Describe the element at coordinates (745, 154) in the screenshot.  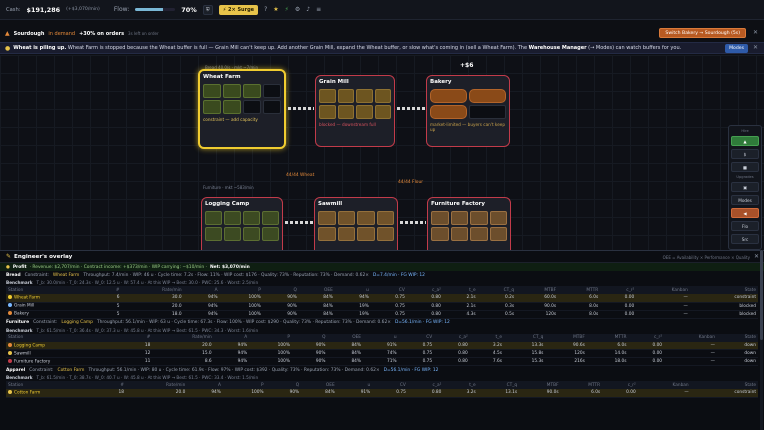
I see `money-button: $` at that location.